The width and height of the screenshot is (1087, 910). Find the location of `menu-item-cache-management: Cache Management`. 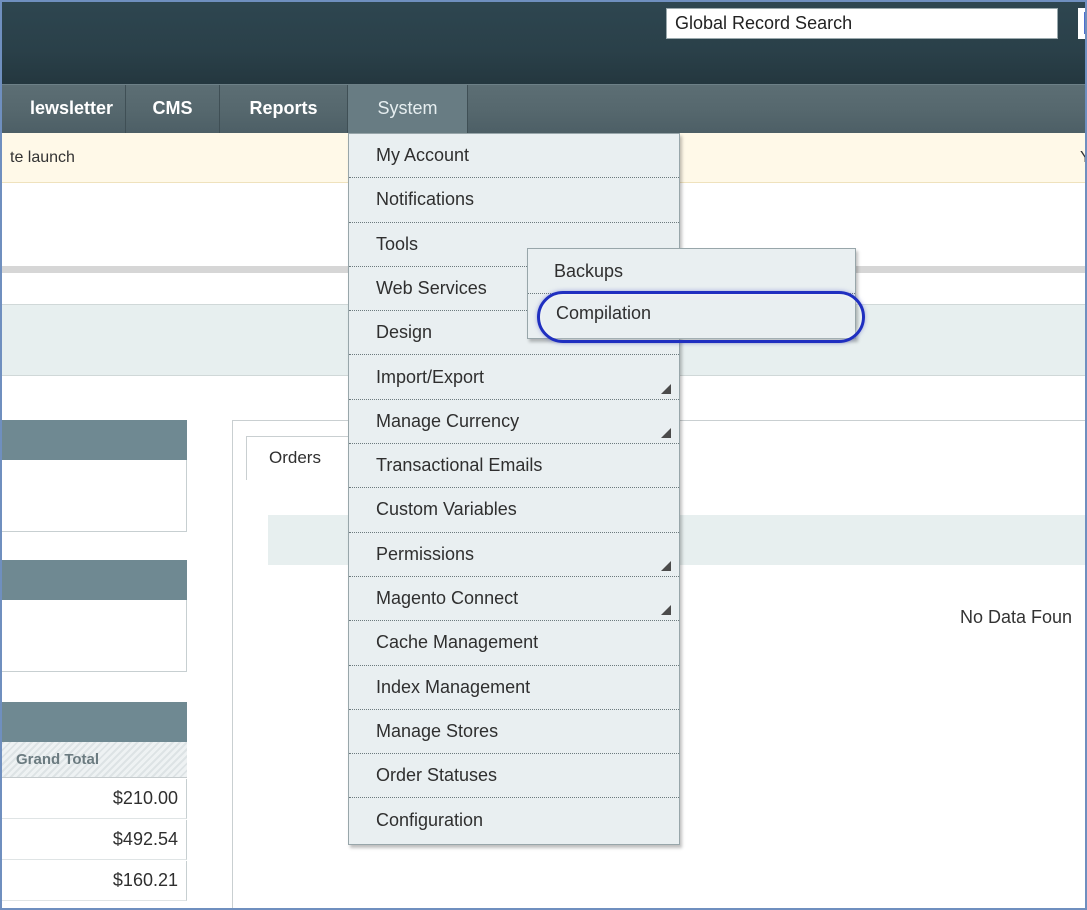

menu-item-cache-management: Cache Management is located at coordinates (514, 643).